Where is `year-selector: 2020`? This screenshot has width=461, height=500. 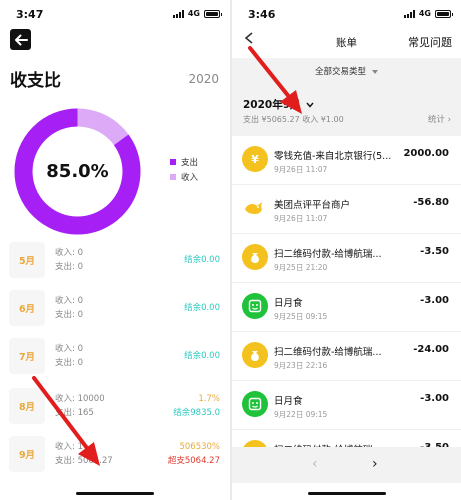 year-selector: 2020 is located at coordinates (203, 79).